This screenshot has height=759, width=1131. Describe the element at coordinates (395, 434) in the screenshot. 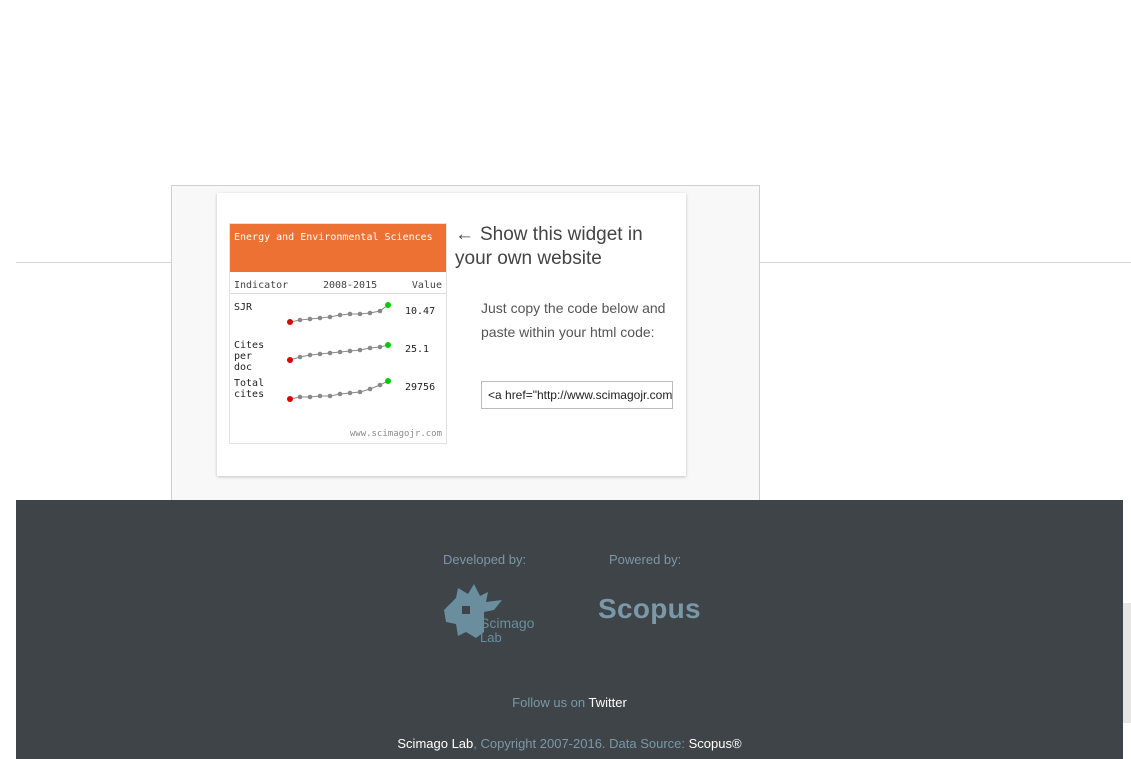

I see `widget-footer-url: www.scimagojr.com` at that location.